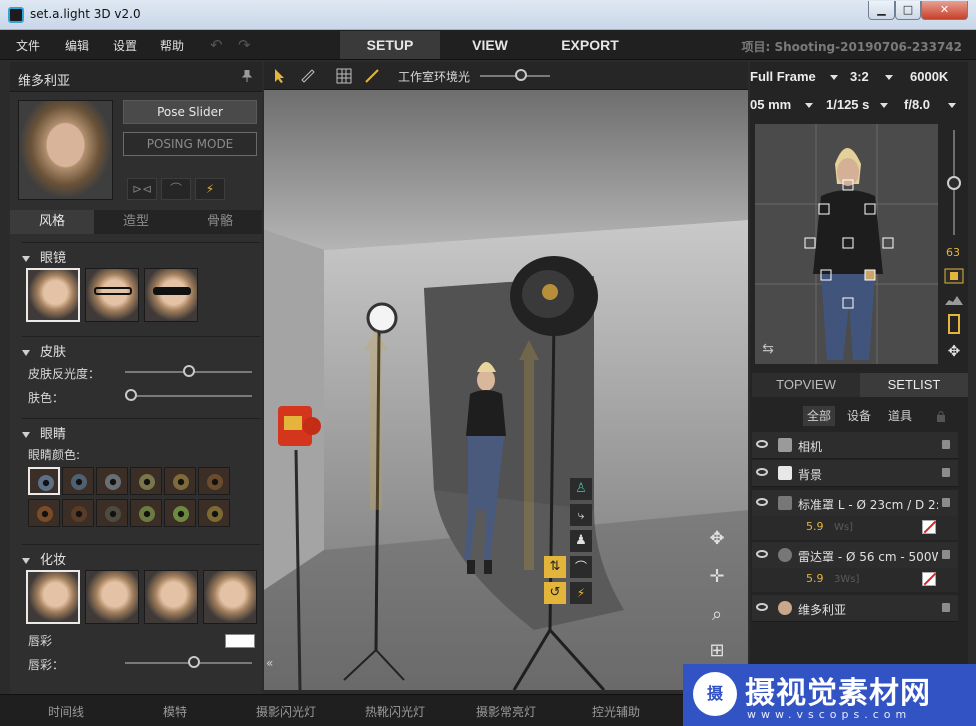 Image resolution: width=976 pixels, height=726 pixels. I want to click on filter-props: 道具, so click(900, 416).